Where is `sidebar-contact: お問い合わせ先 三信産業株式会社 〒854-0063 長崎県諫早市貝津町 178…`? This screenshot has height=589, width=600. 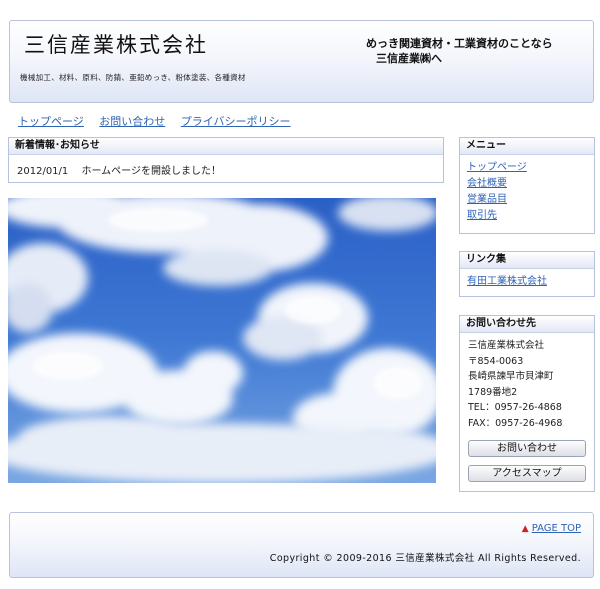 sidebar-contact: お問い合わせ先 三信産業株式会社 〒854-0063 長崎県諫早市貝津町 178… is located at coordinates (527, 403).